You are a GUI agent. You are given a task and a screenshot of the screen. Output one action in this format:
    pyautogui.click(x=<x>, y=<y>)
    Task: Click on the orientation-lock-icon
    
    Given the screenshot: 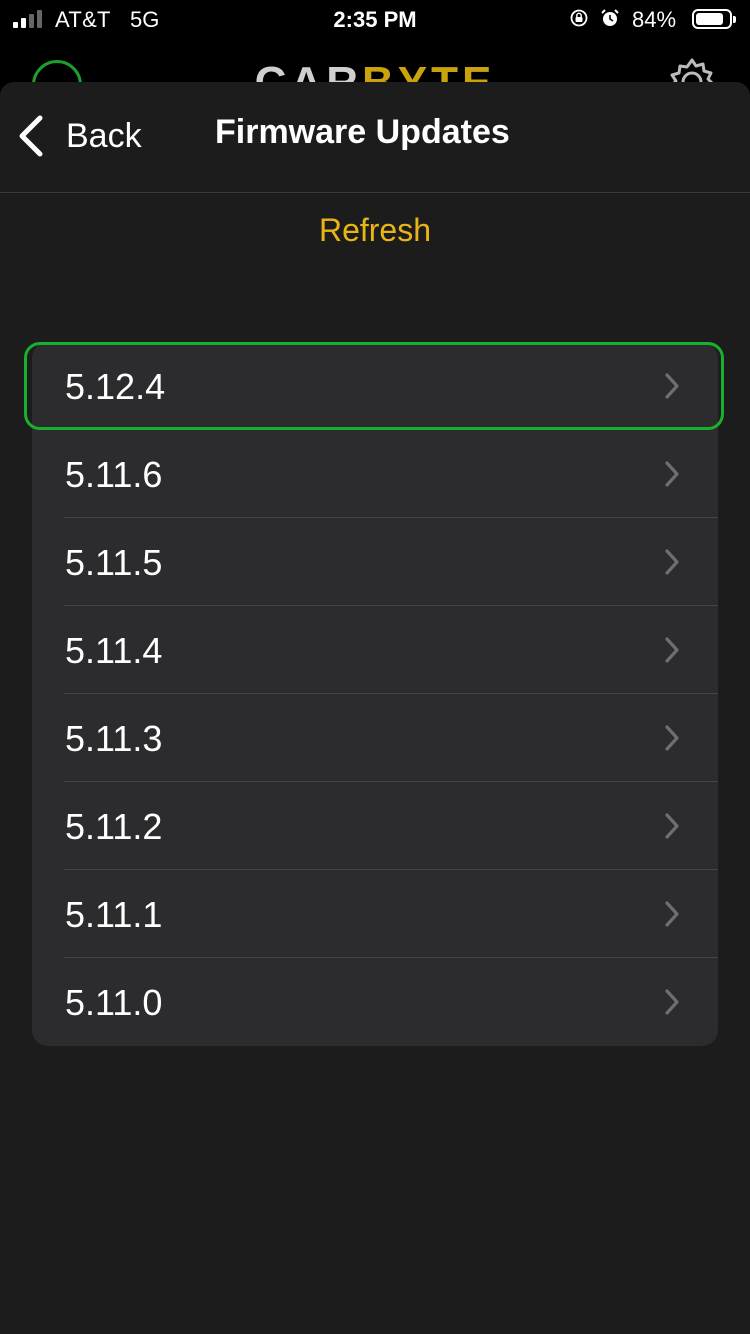 What is the action you would take?
    pyautogui.click(x=579, y=18)
    